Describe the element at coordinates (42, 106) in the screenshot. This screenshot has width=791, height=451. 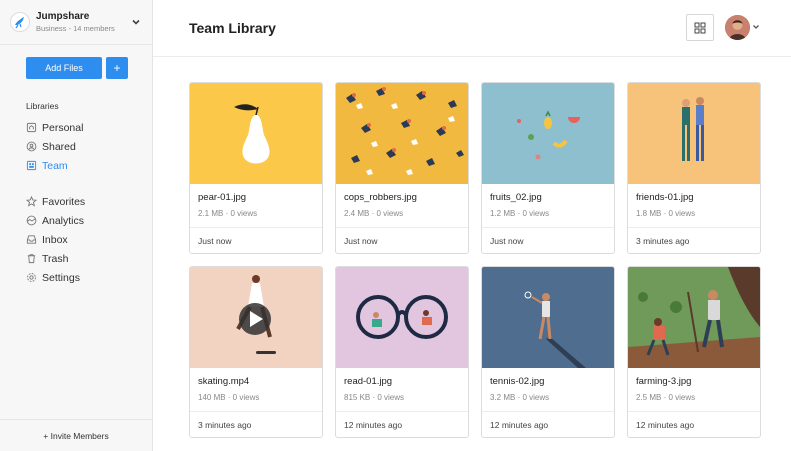
I see `libraries-heading: Libraries` at that location.